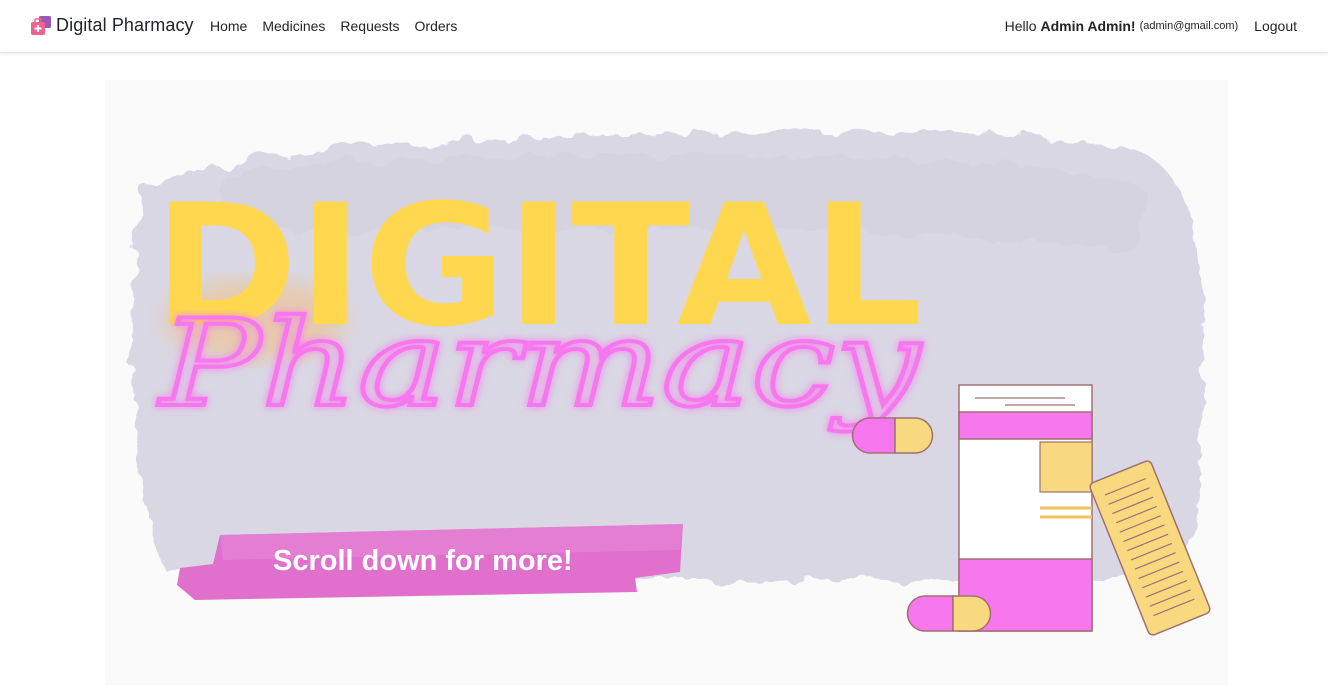 This screenshot has height=695, width=1328. What do you see at coordinates (1088, 26) in the screenshot?
I see `user-name: Admin Admin!` at bounding box center [1088, 26].